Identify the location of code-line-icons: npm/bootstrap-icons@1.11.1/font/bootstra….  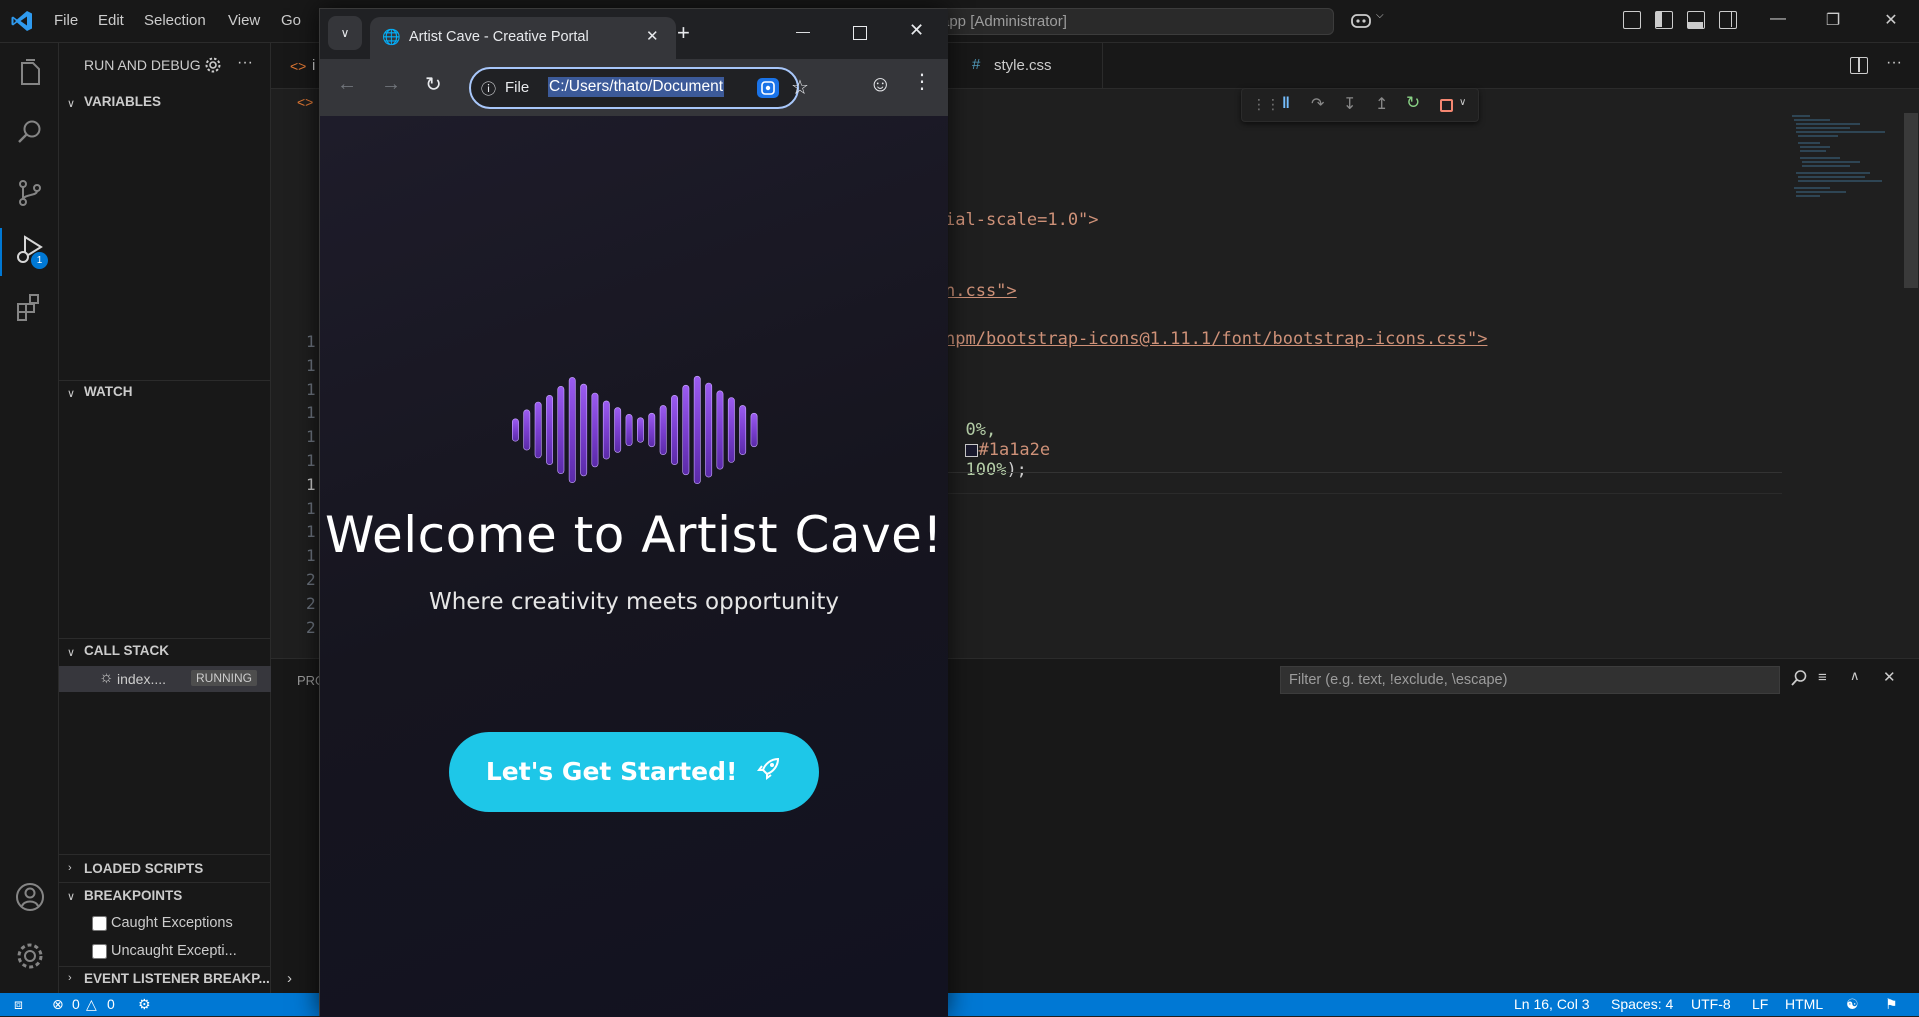
(1216, 339).